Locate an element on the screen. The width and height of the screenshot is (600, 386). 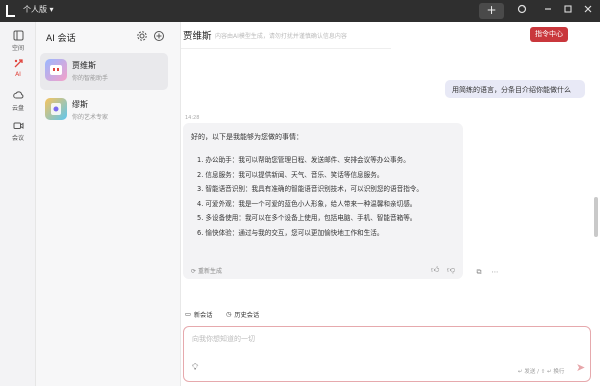
workspace-dropdown: 个人版 ▾ is located at coordinates (38, 9).